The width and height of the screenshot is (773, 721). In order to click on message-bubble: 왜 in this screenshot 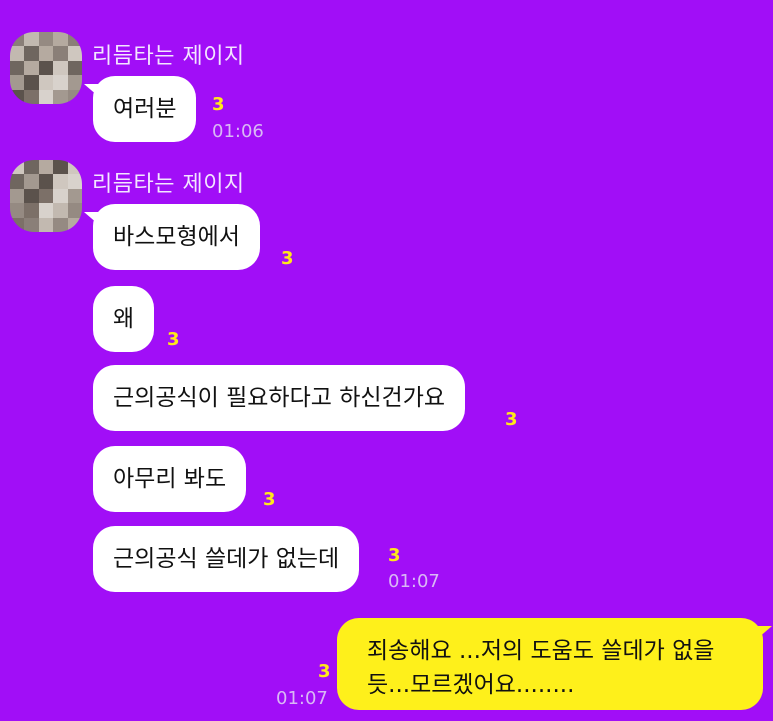, I will do `click(124, 319)`.